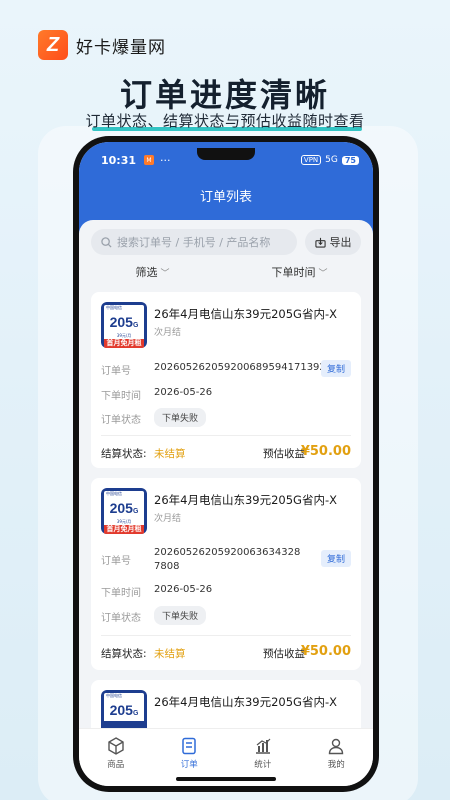 This screenshot has width=450, height=800. I want to click on order-no-value: 20260526205920068959417139​2, so click(240, 367).